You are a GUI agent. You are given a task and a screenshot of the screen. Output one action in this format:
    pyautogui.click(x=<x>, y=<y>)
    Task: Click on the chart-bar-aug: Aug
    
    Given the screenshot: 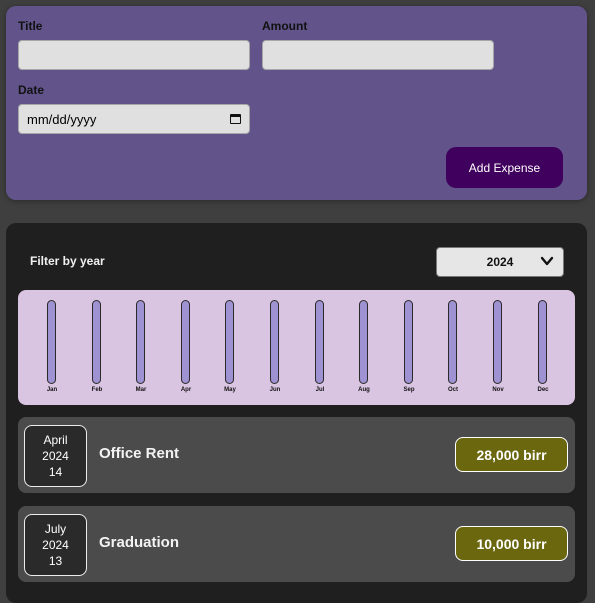 What is the action you would take?
    pyautogui.click(x=364, y=350)
    